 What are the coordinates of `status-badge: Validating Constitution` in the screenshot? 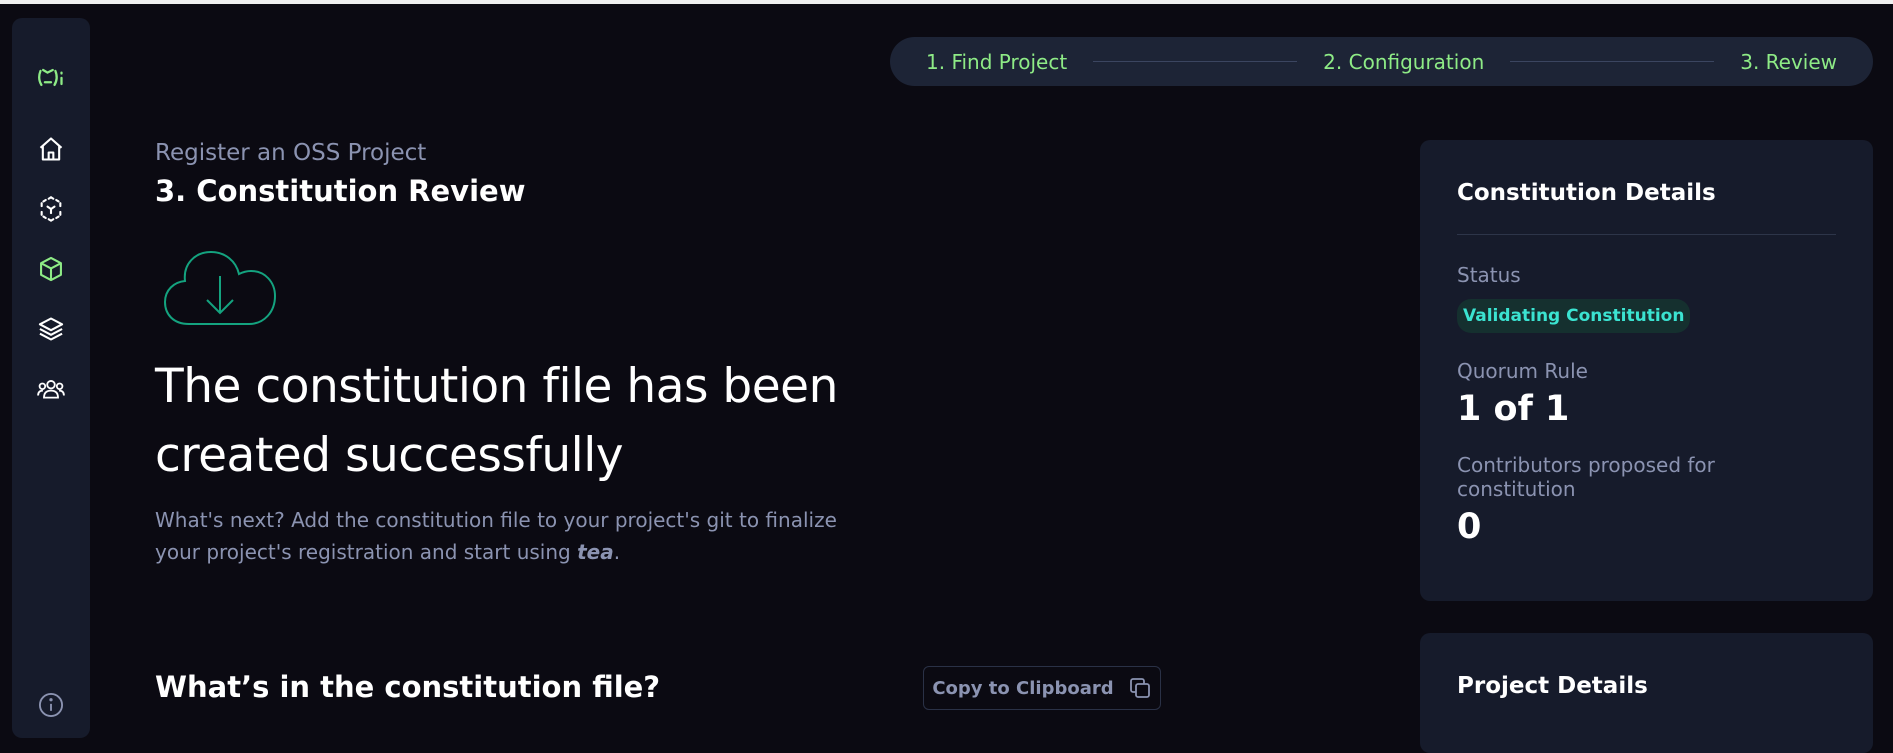 It's located at (1574, 316).